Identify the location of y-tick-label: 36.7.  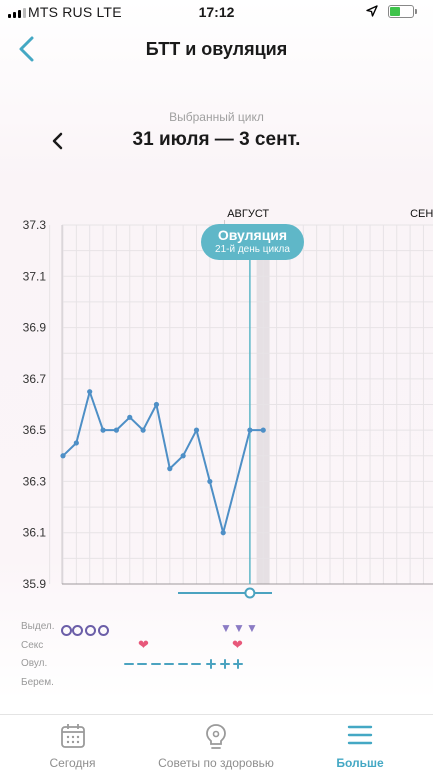
(35, 379).